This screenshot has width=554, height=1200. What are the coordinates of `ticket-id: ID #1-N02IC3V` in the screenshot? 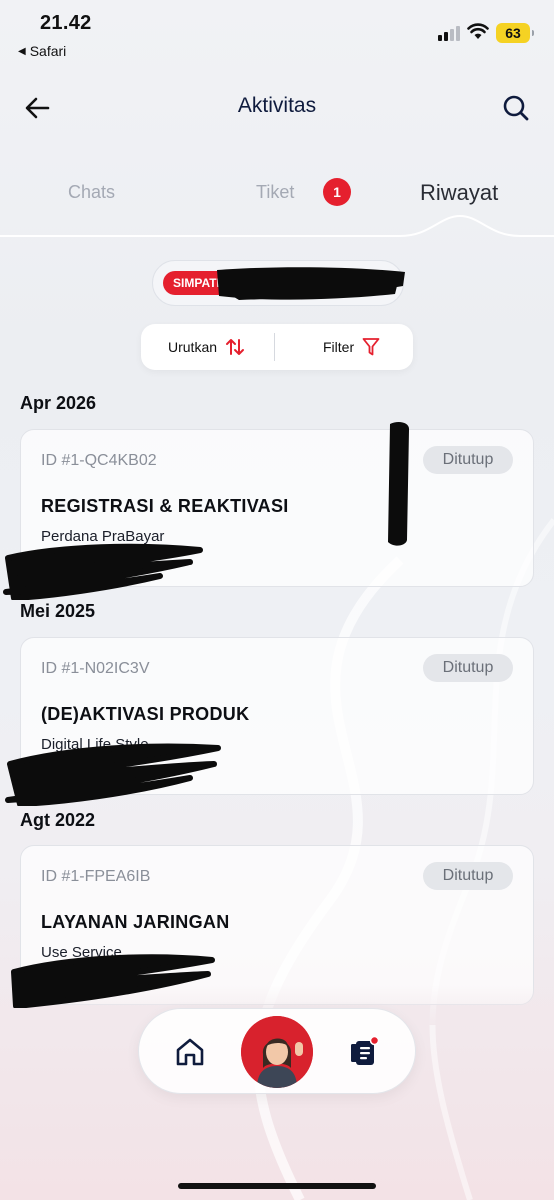 It's located at (95, 668).